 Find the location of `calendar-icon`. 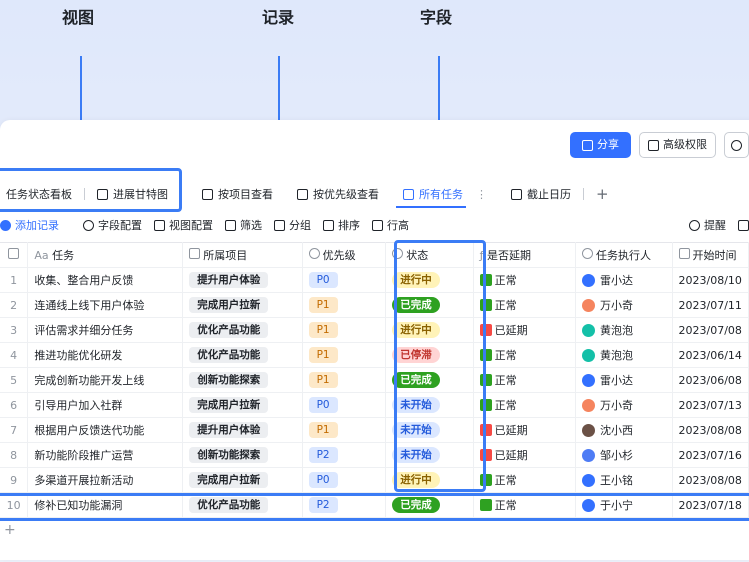

calendar-icon is located at coordinates (516, 194).